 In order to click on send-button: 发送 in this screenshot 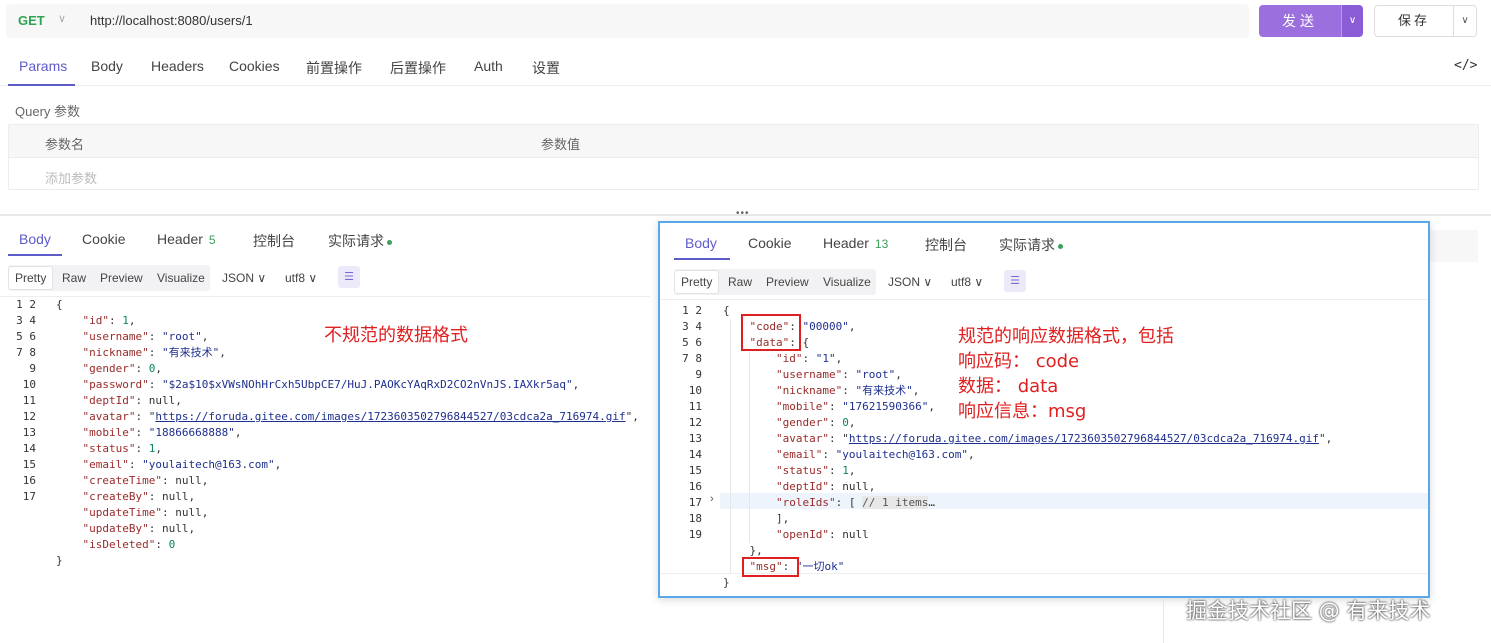, I will do `click(1300, 21)`.